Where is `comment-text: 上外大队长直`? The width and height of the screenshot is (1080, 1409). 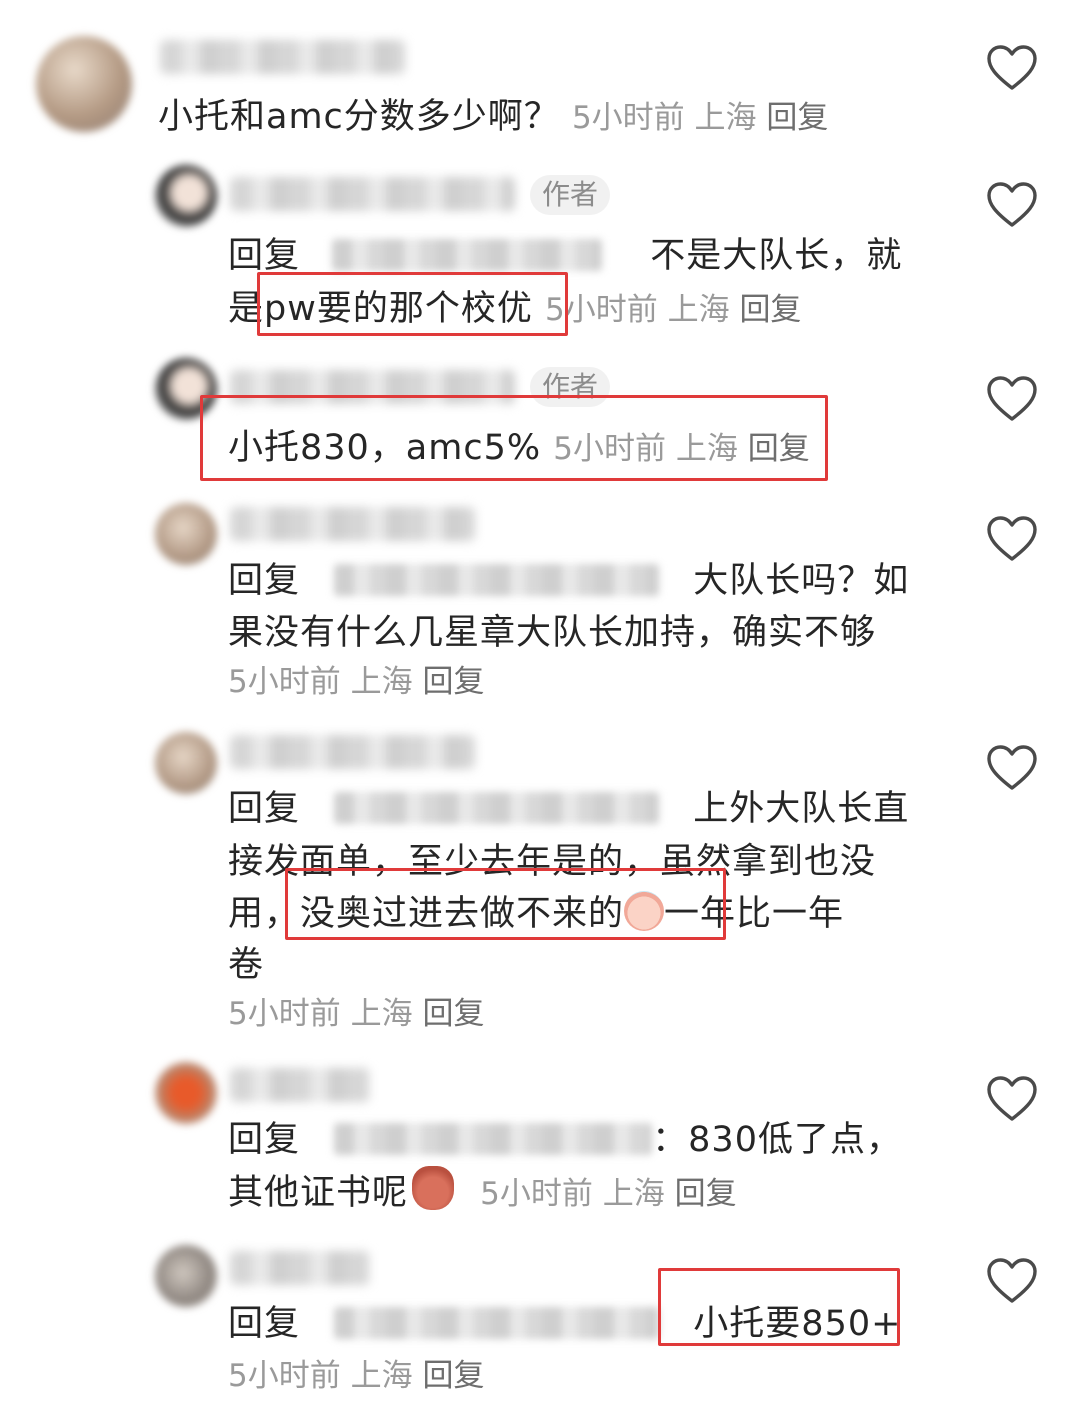 comment-text: 上外大队长直 is located at coordinates (801, 809).